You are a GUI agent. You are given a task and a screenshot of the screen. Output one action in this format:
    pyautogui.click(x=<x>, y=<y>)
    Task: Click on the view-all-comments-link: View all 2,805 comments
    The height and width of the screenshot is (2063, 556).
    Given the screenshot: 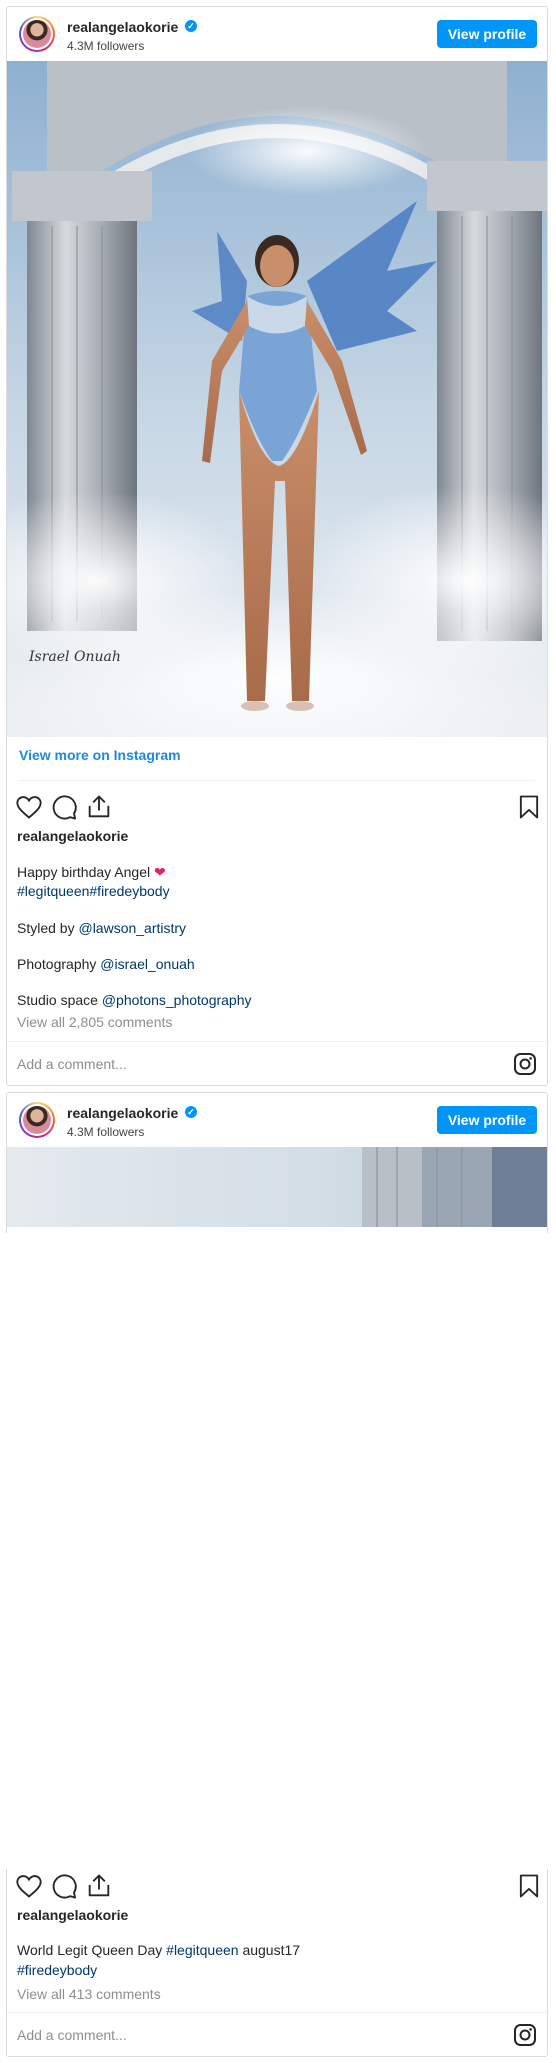 What is the action you would take?
    pyautogui.click(x=94, y=1022)
    